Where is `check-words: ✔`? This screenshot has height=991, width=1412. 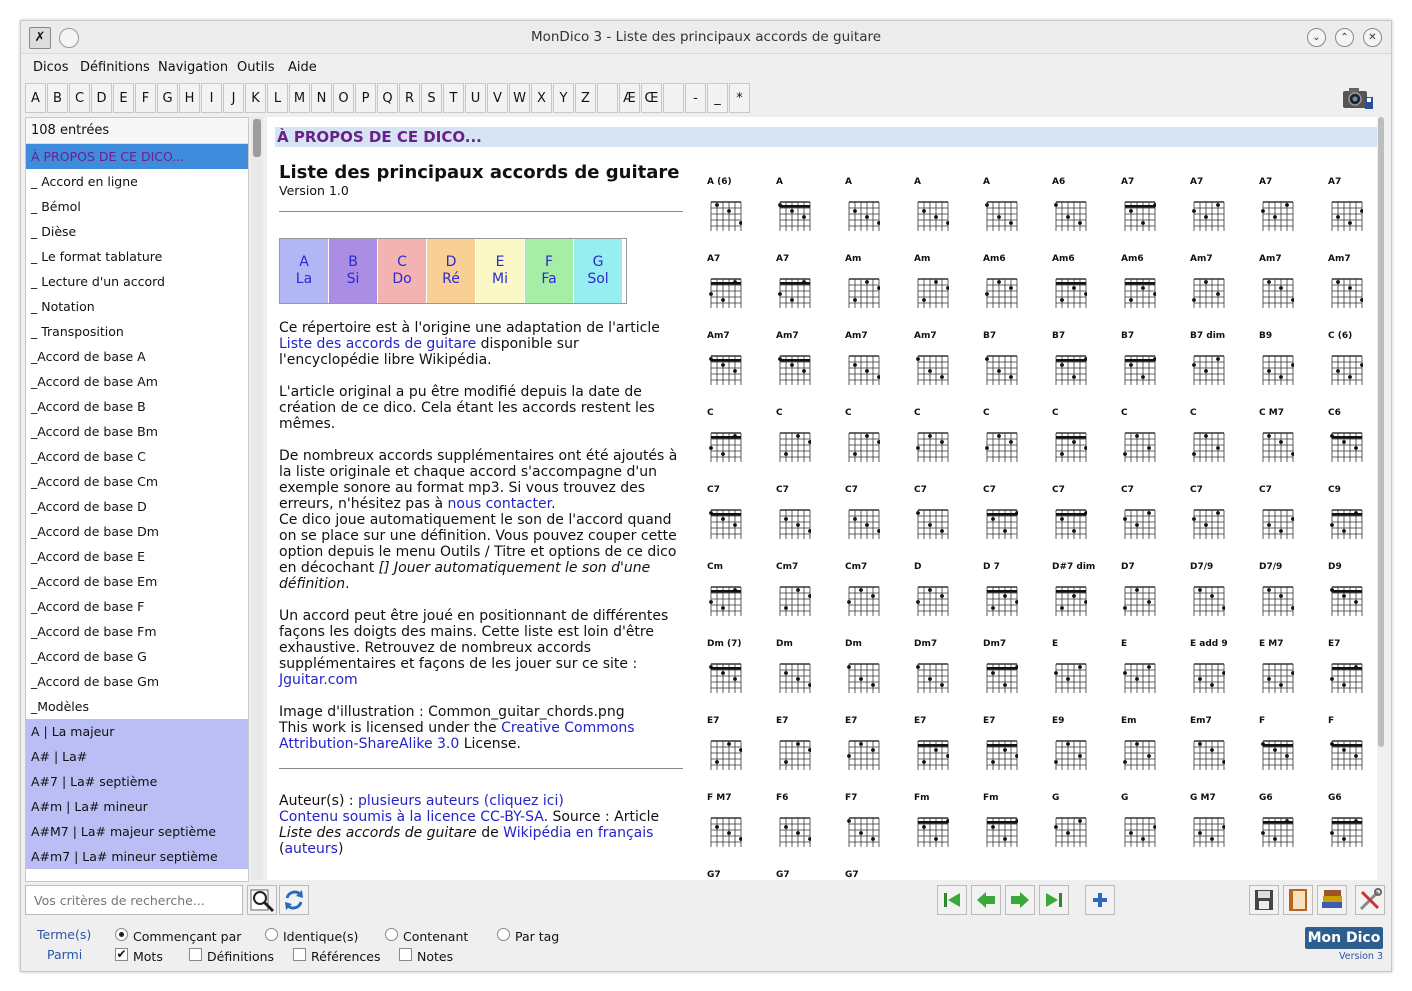 check-words: ✔ is located at coordinates (121, 954).